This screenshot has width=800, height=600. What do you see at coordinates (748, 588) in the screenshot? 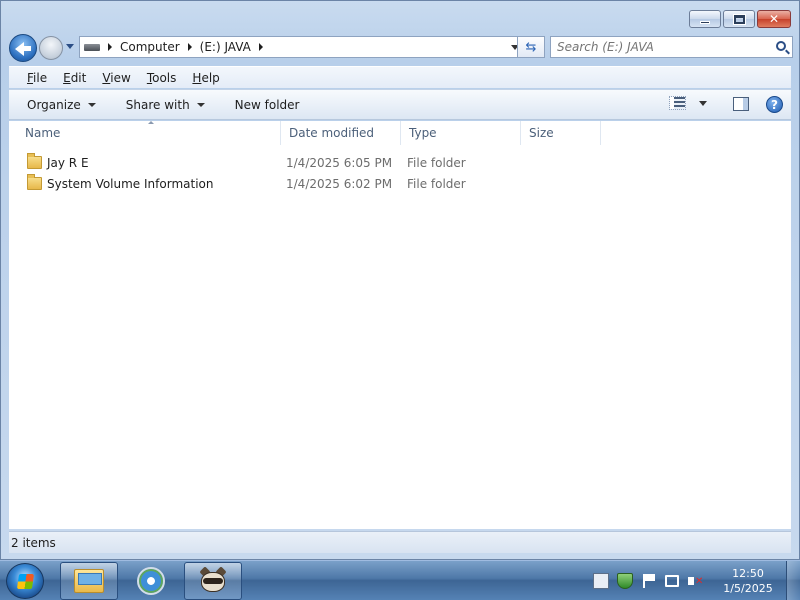
I see `clock-date: 1/5/2025` at bounding box center [748, 588].